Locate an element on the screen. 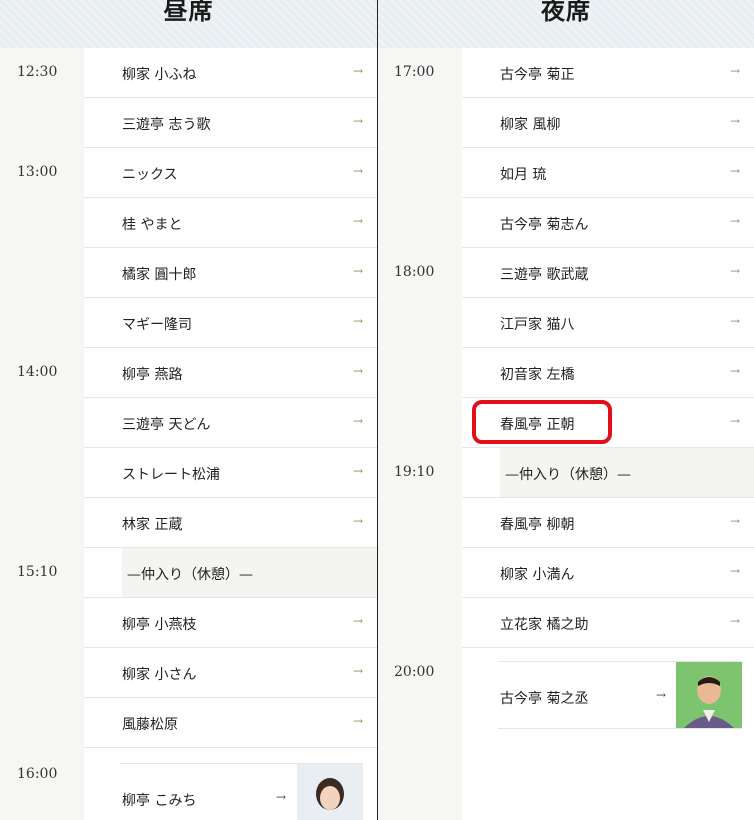  performer-row: 三遊亭 志う歌 → is located at coordinates (188, 123).